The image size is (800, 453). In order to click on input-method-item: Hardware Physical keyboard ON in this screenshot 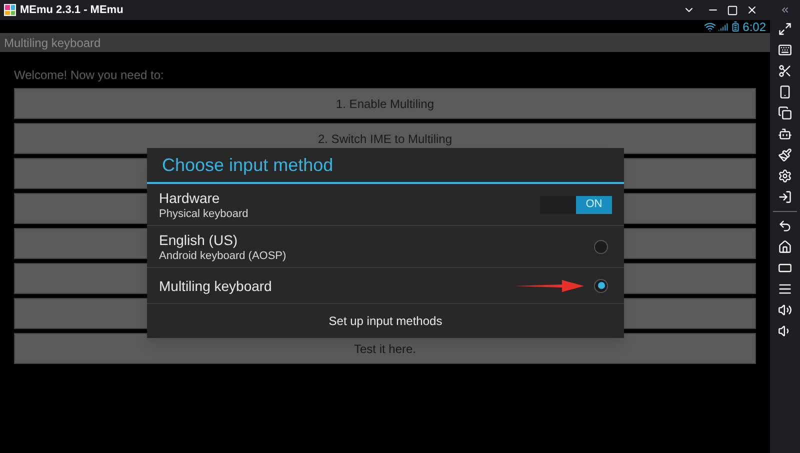, I will do `click(385, 205)`.